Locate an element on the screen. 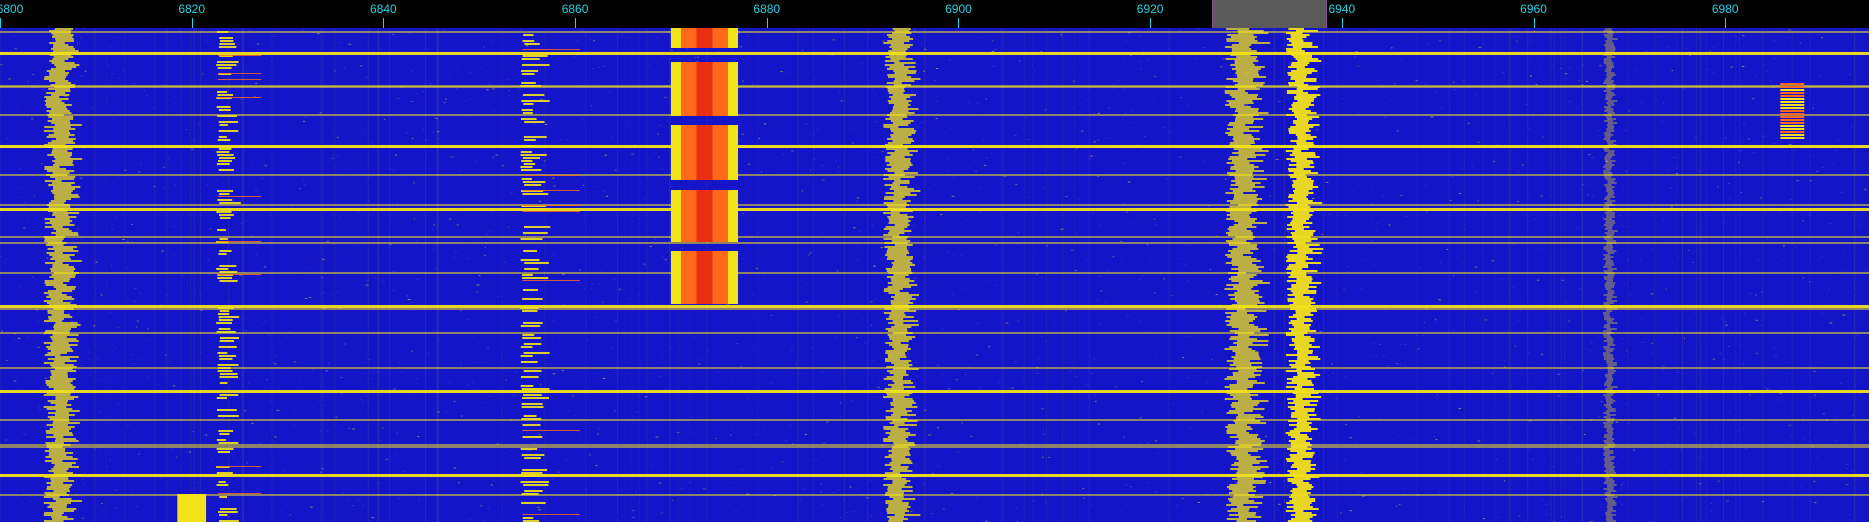 The width and height of the screenshot is (1869, 522). tick-label-6940: 6940 is located at coordinates (1342, 9).